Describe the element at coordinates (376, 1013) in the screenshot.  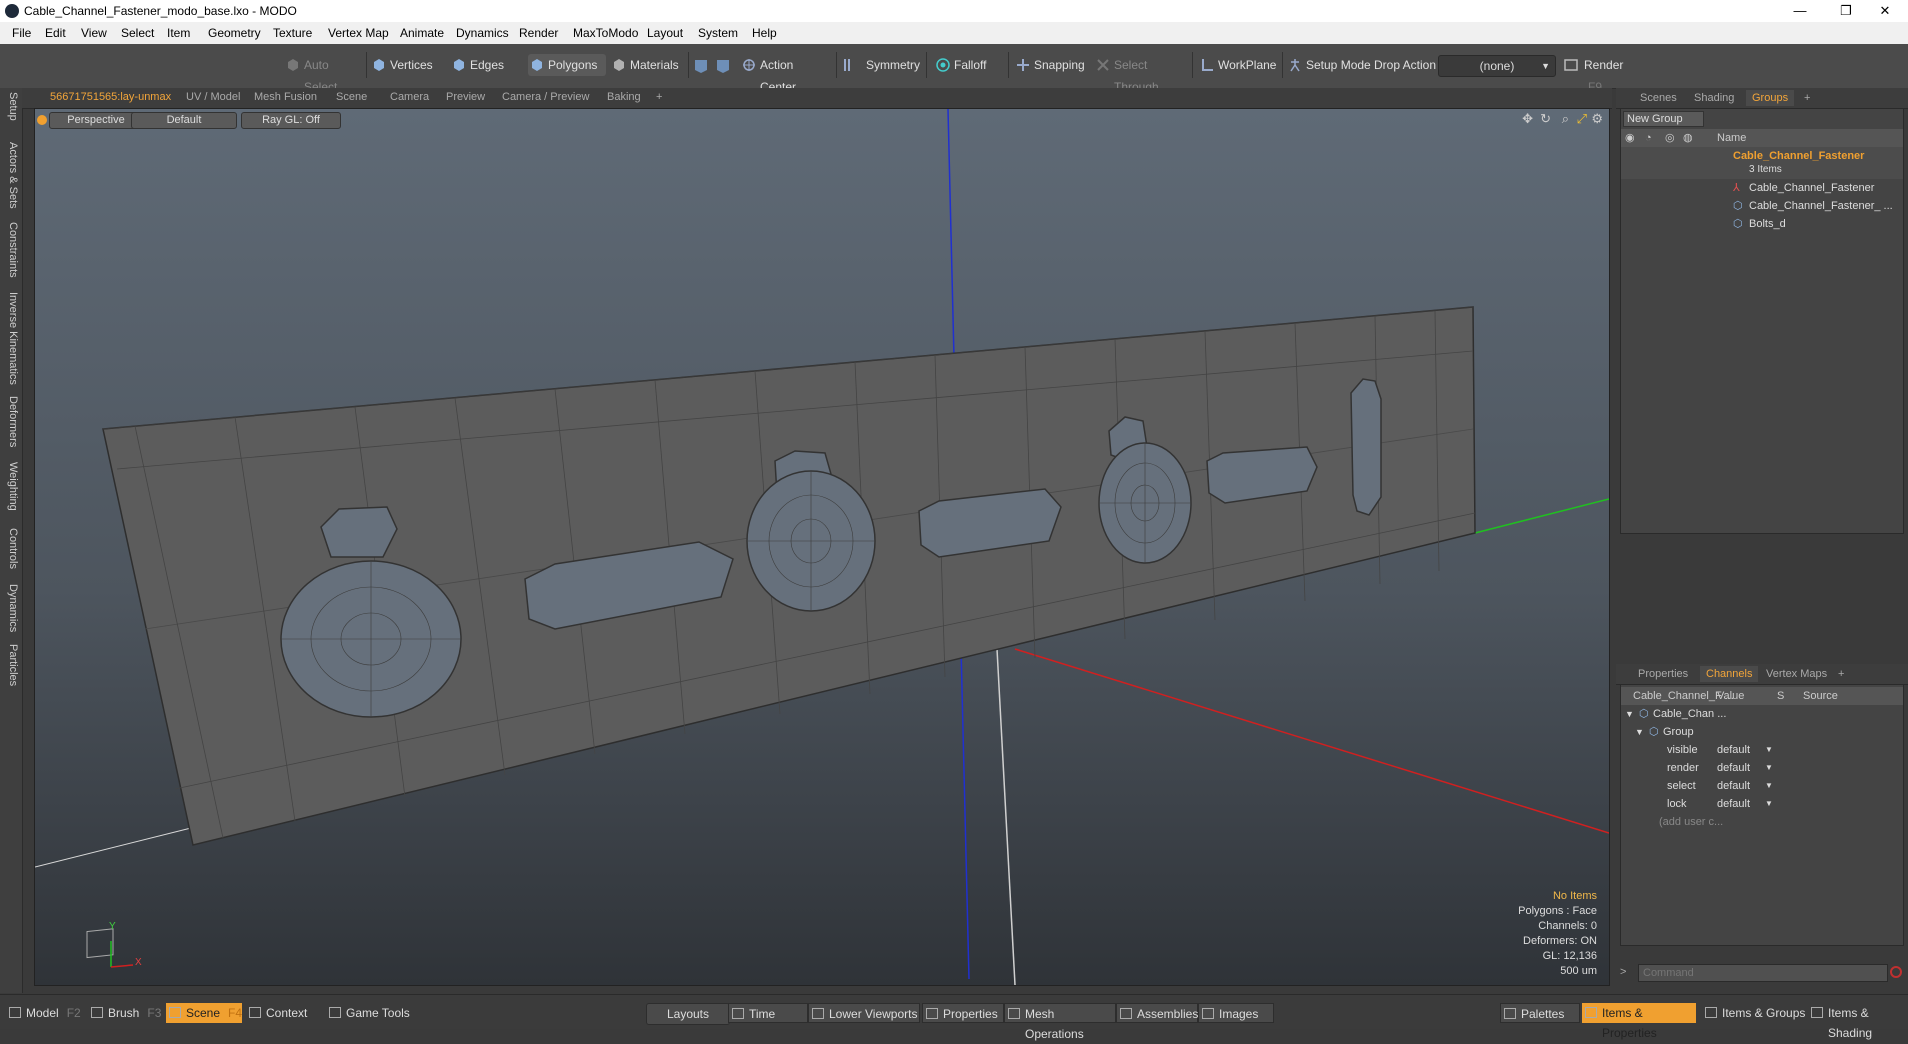
I see `game-tools-layout-button: Game Tools` at that location.